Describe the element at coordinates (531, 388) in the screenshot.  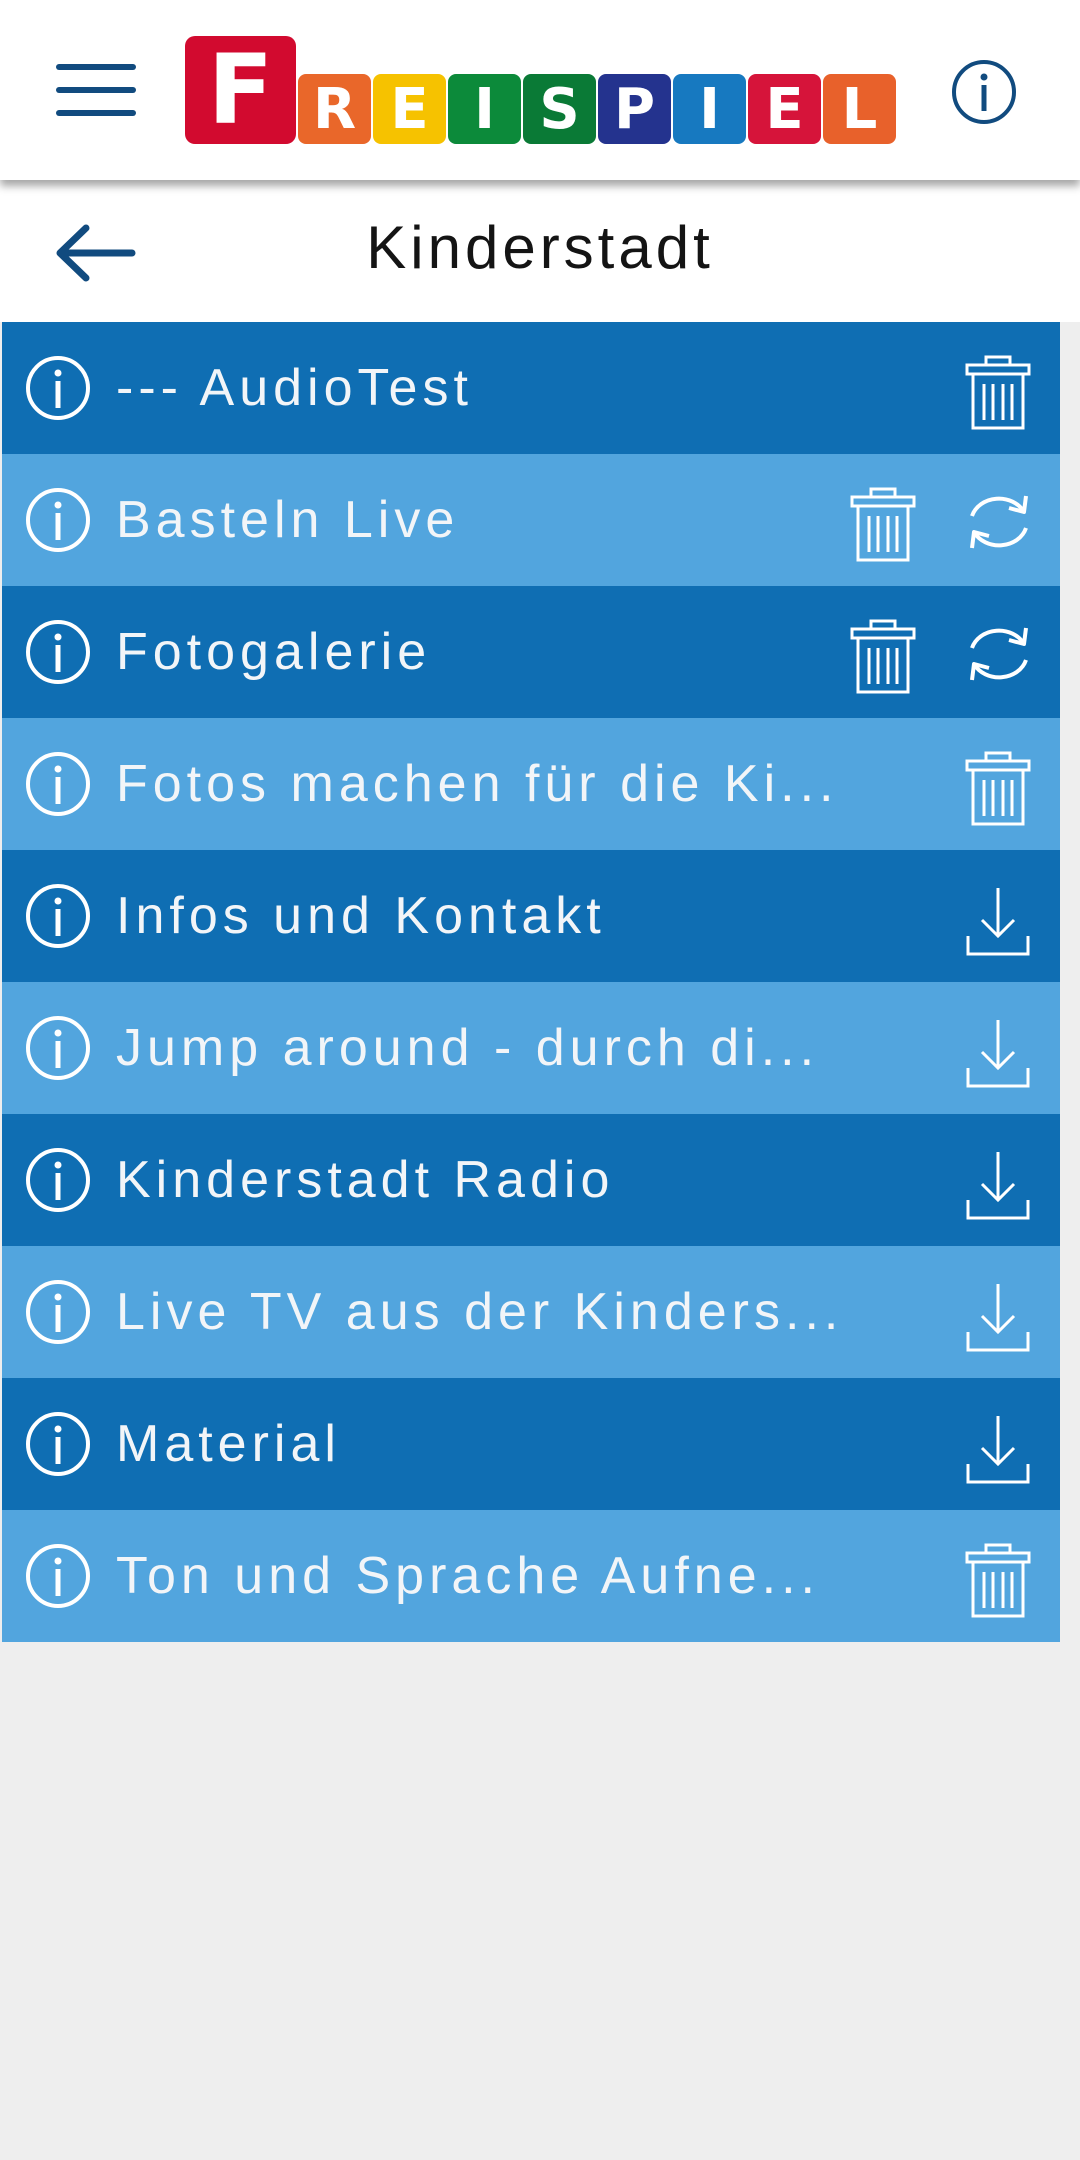
I see `list-item: --- AudioTest` at that location.